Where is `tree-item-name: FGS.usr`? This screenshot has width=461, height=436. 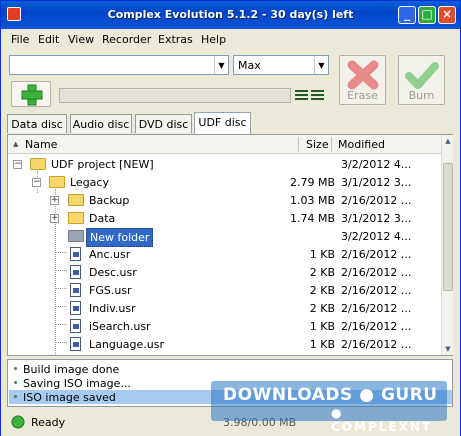
tree-item-name: FGS.usr is located at coordinates (110, 290).